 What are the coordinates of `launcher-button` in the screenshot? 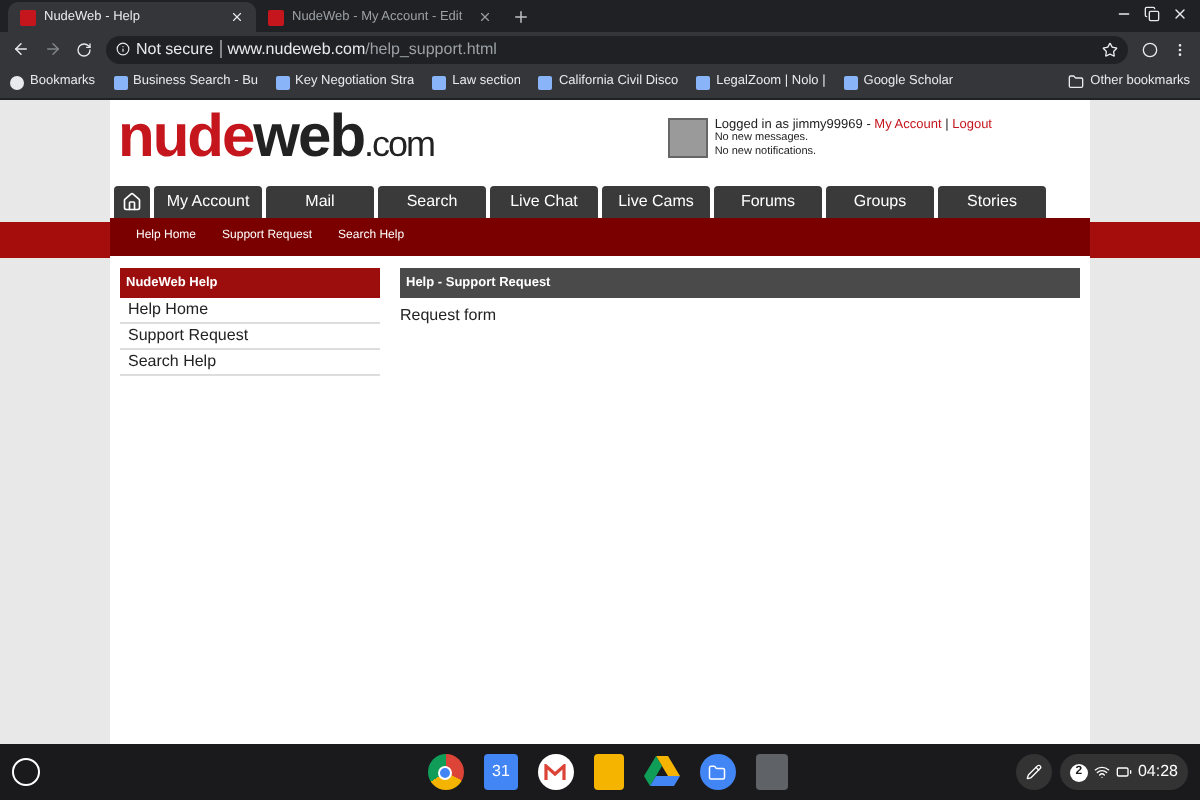 It's located at (26, 772).